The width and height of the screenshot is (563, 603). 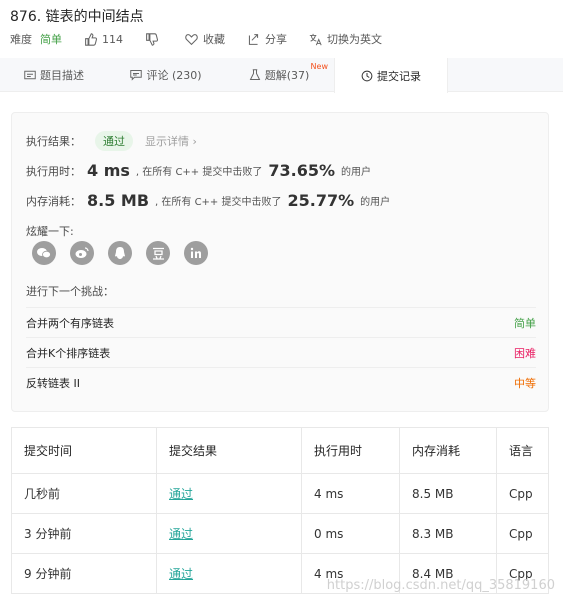 I want to click on header-memory: 内存消耗, so click(x=448, y=450).